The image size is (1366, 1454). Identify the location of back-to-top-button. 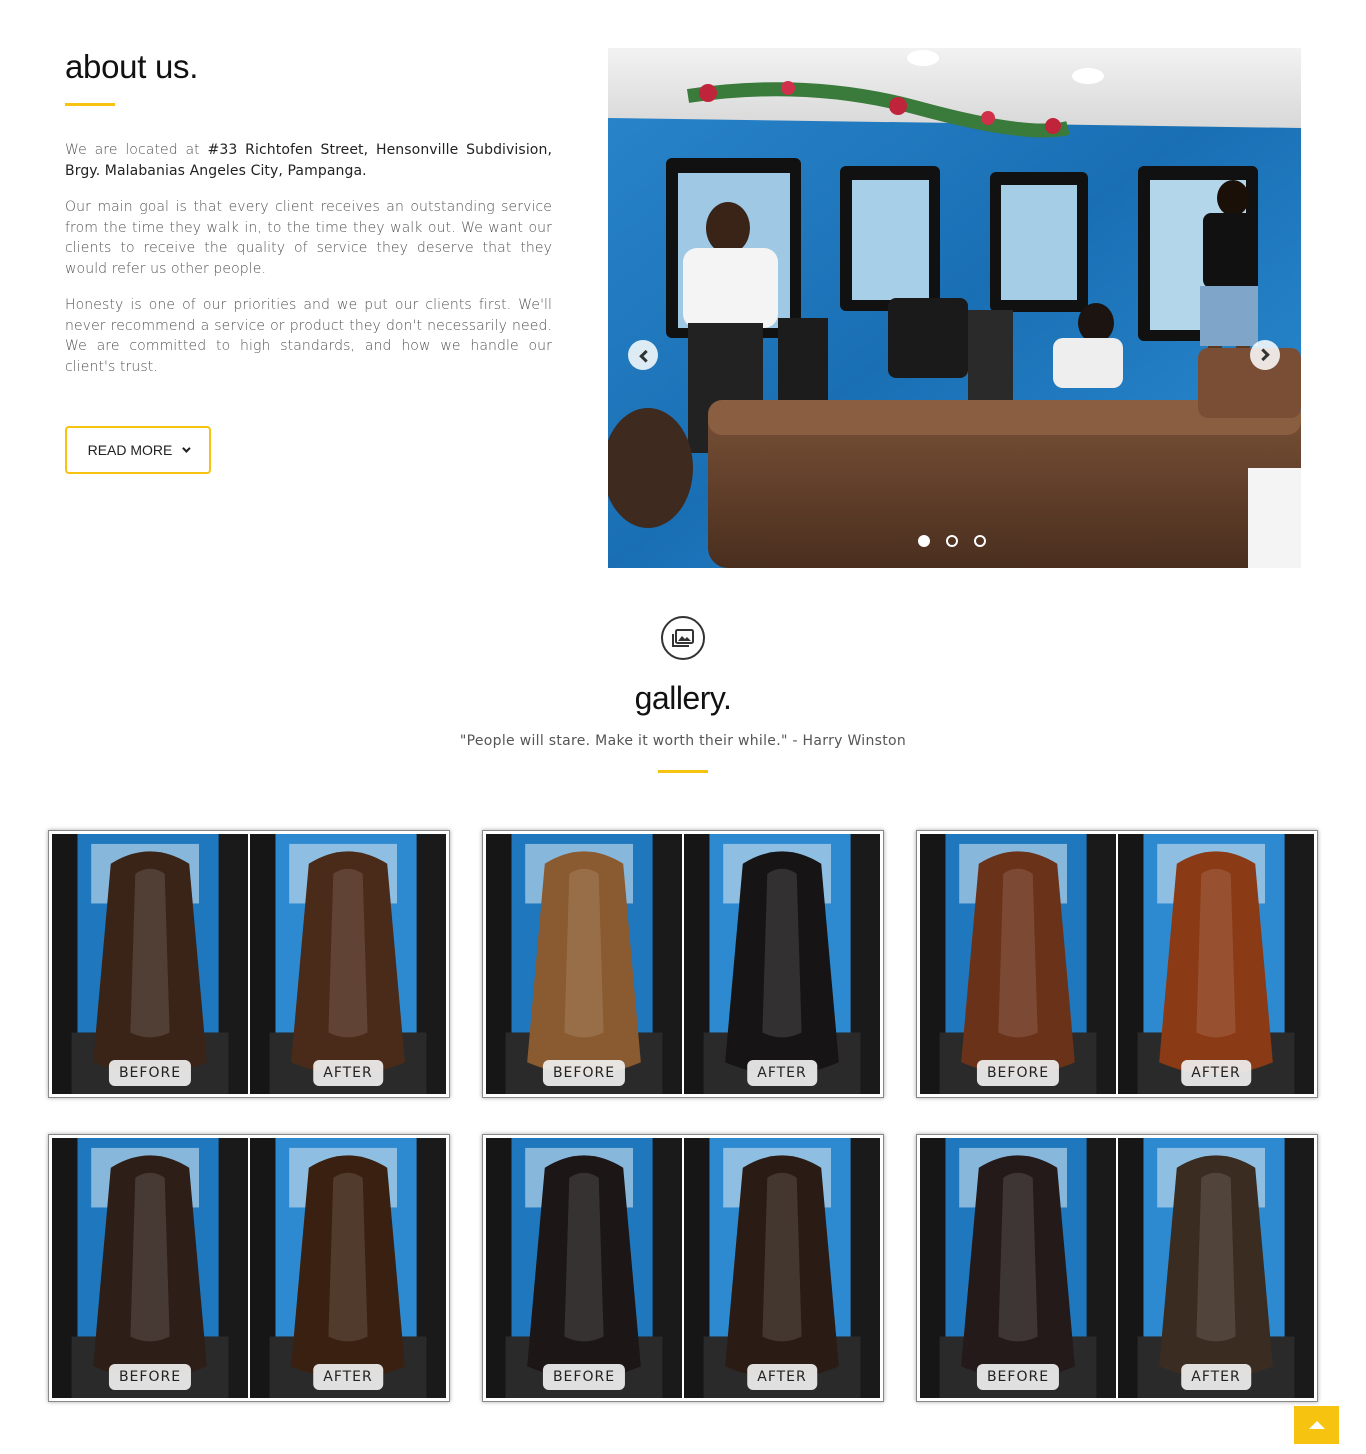
(1316, 1425).